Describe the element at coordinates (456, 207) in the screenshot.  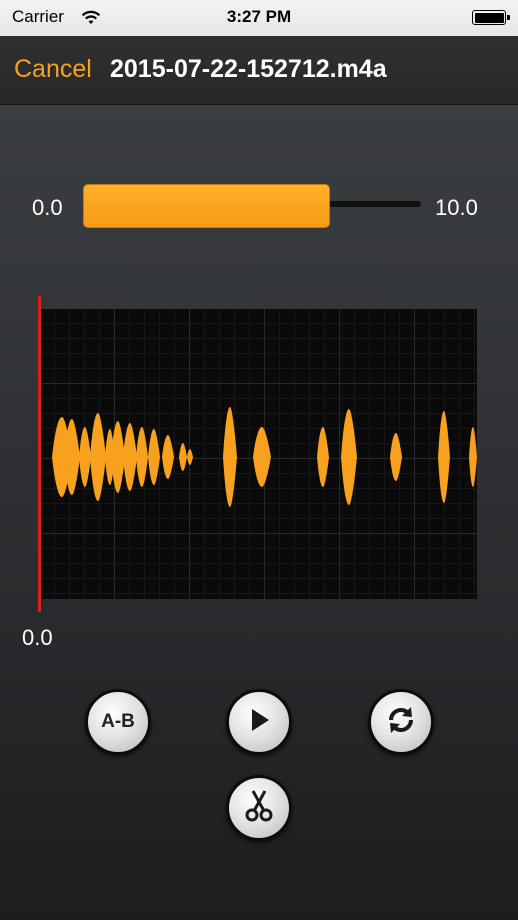
I see `range-max-label: 10.0` at that location.